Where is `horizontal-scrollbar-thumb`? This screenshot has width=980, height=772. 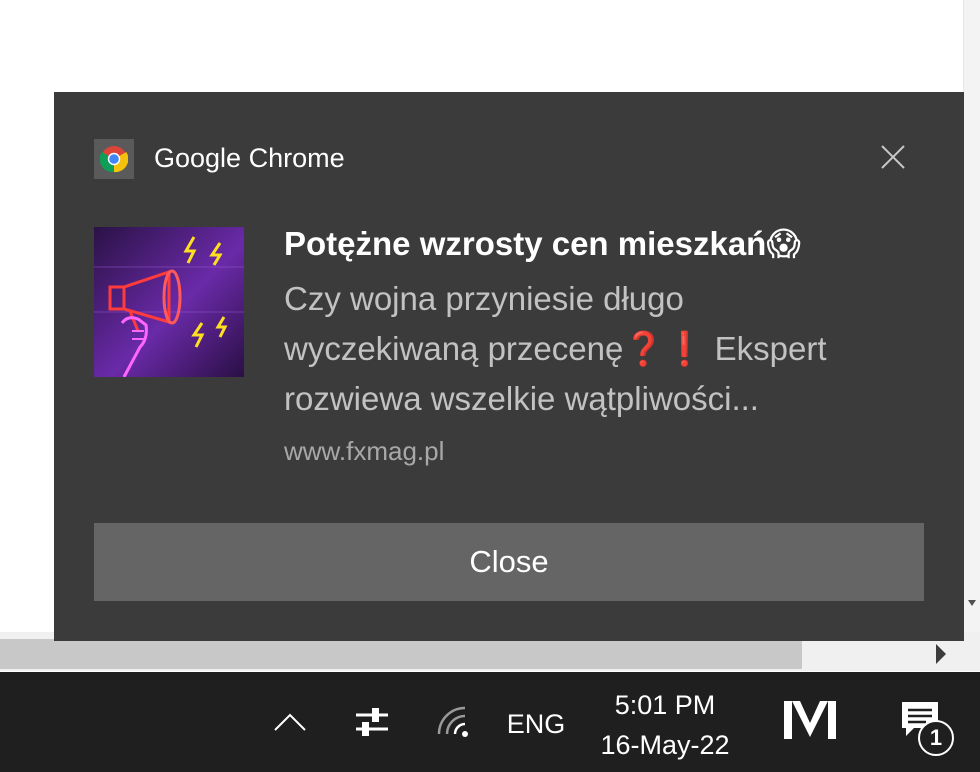 horizontal-scrollbar-thumb is located at coordinates (401, 654).